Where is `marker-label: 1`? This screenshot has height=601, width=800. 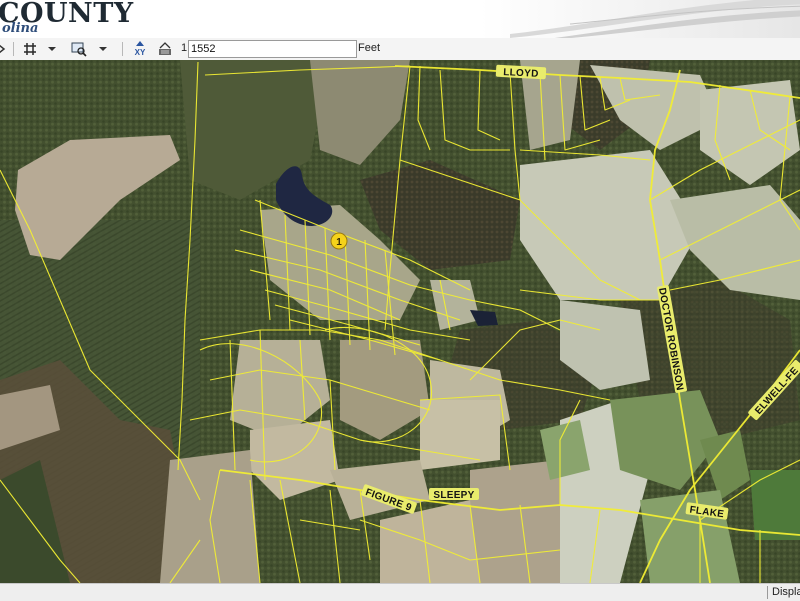
marker-label: 1 is located at coordinates (339, 242).